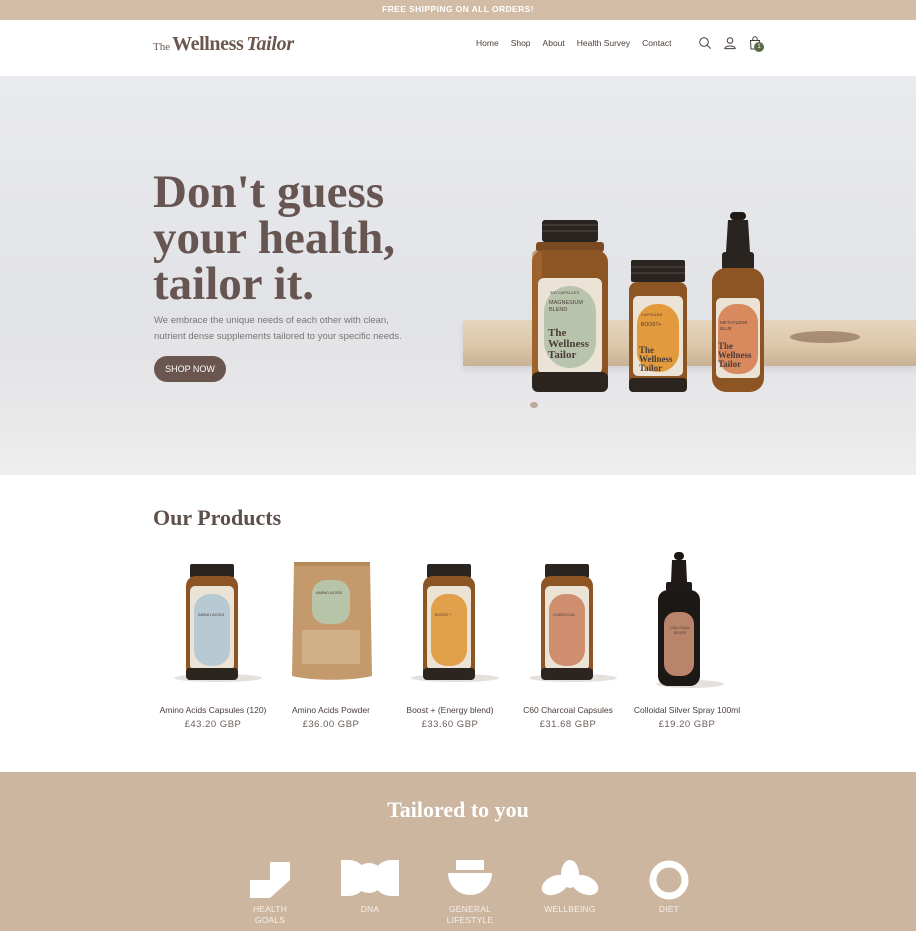 The height and width of the screenshot is (931, 916). I want to click on search-icon, so click(705, 43).